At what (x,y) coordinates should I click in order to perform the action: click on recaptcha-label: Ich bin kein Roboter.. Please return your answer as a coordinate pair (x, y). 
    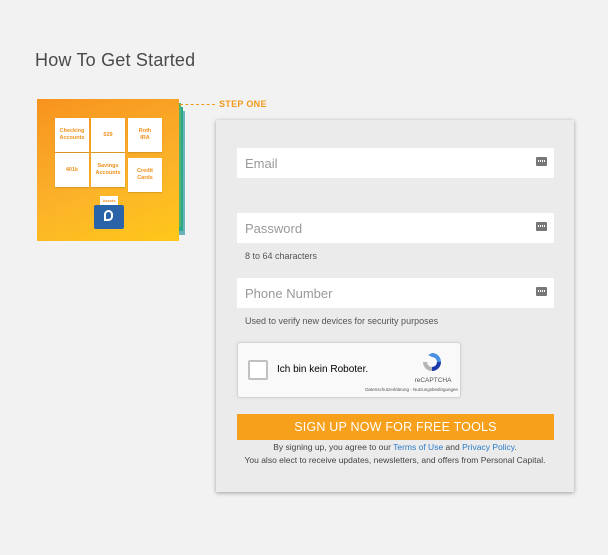
    Looking at the image, I should click on (323, 369).